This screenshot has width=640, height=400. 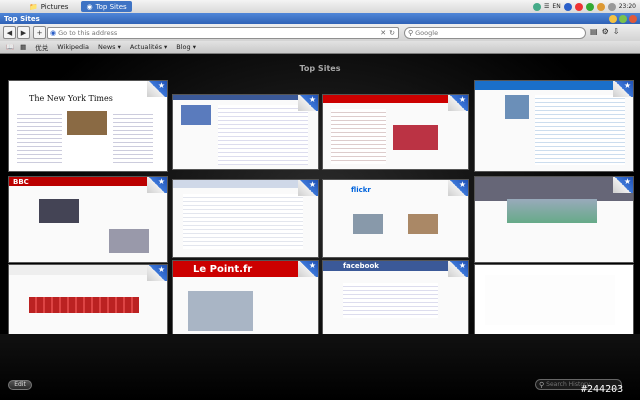 I want to click on page-title: Top Sites, so click(x=320, y=68).